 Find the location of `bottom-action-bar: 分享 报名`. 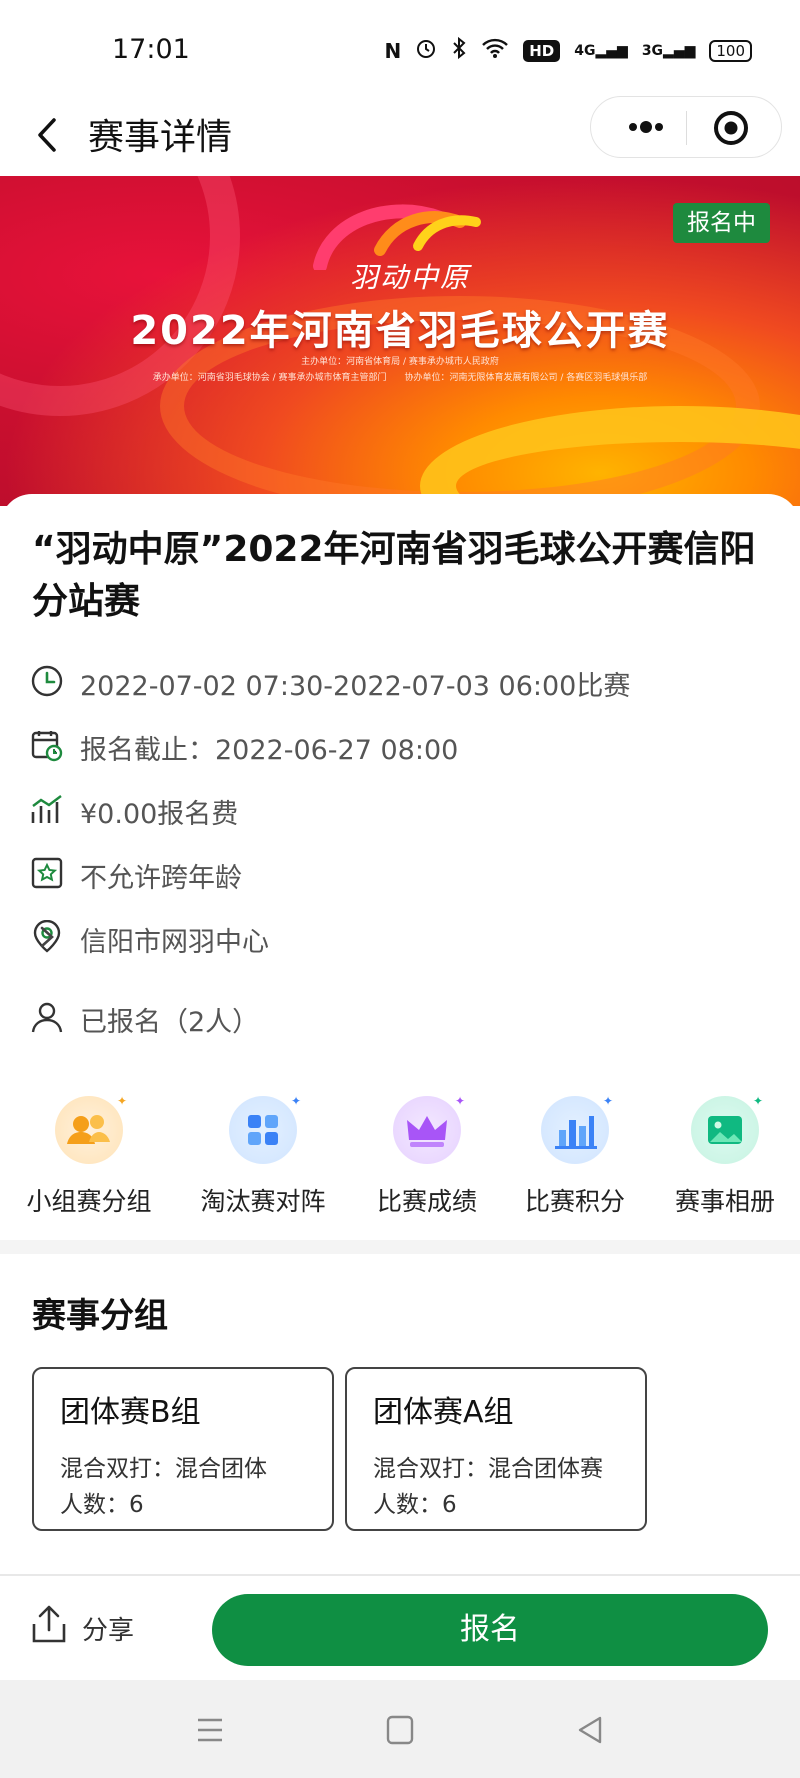

bottom-action-bar: 分享 报名 is located at coordinates (400, 1627).